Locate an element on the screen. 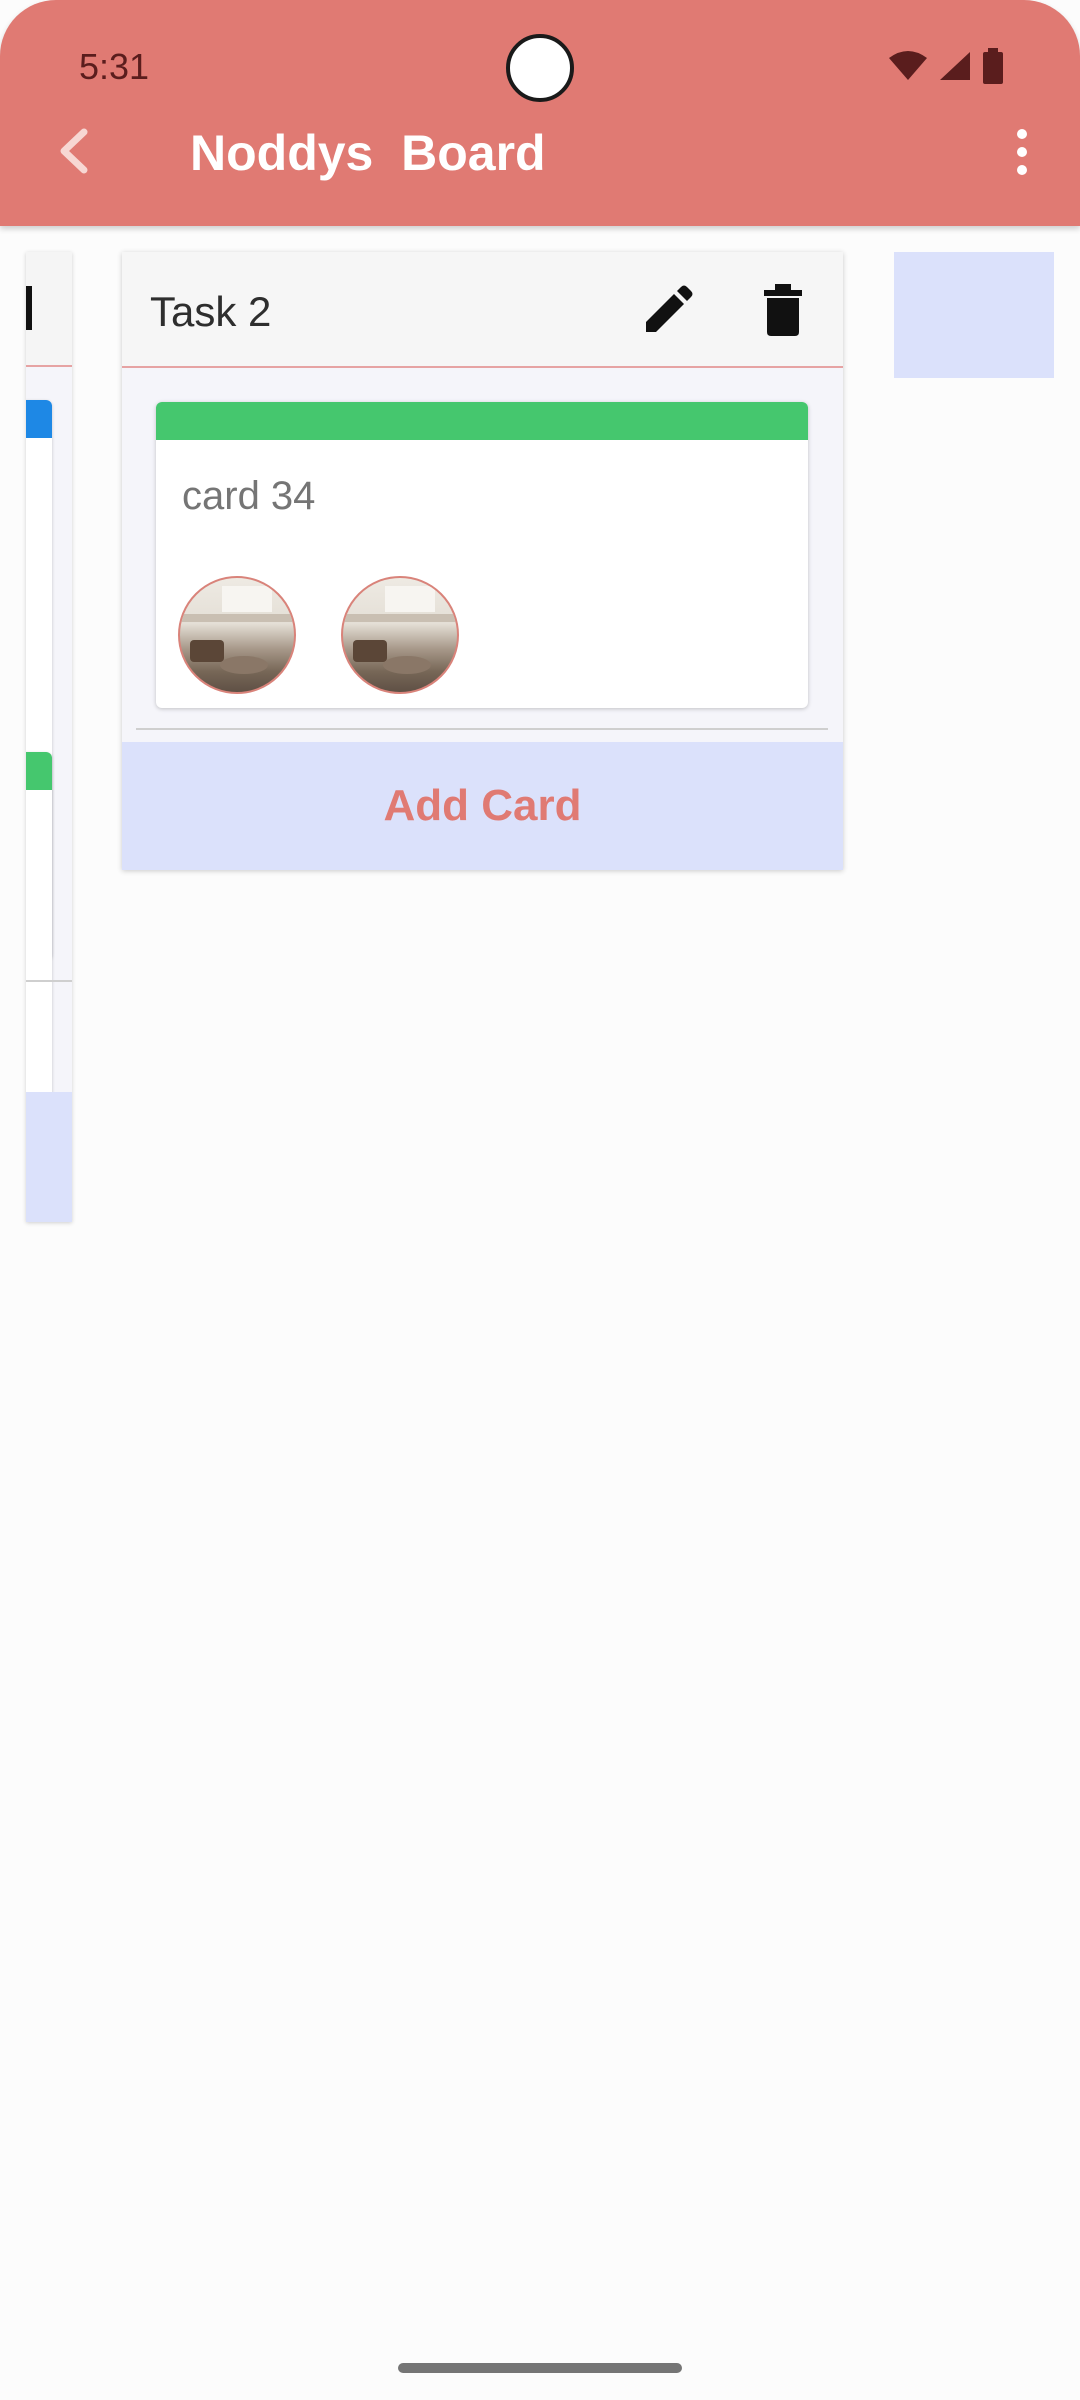 The width and height of the screenshot is (1080, 2400). pencil-icon is located at coordinates (669, 308).